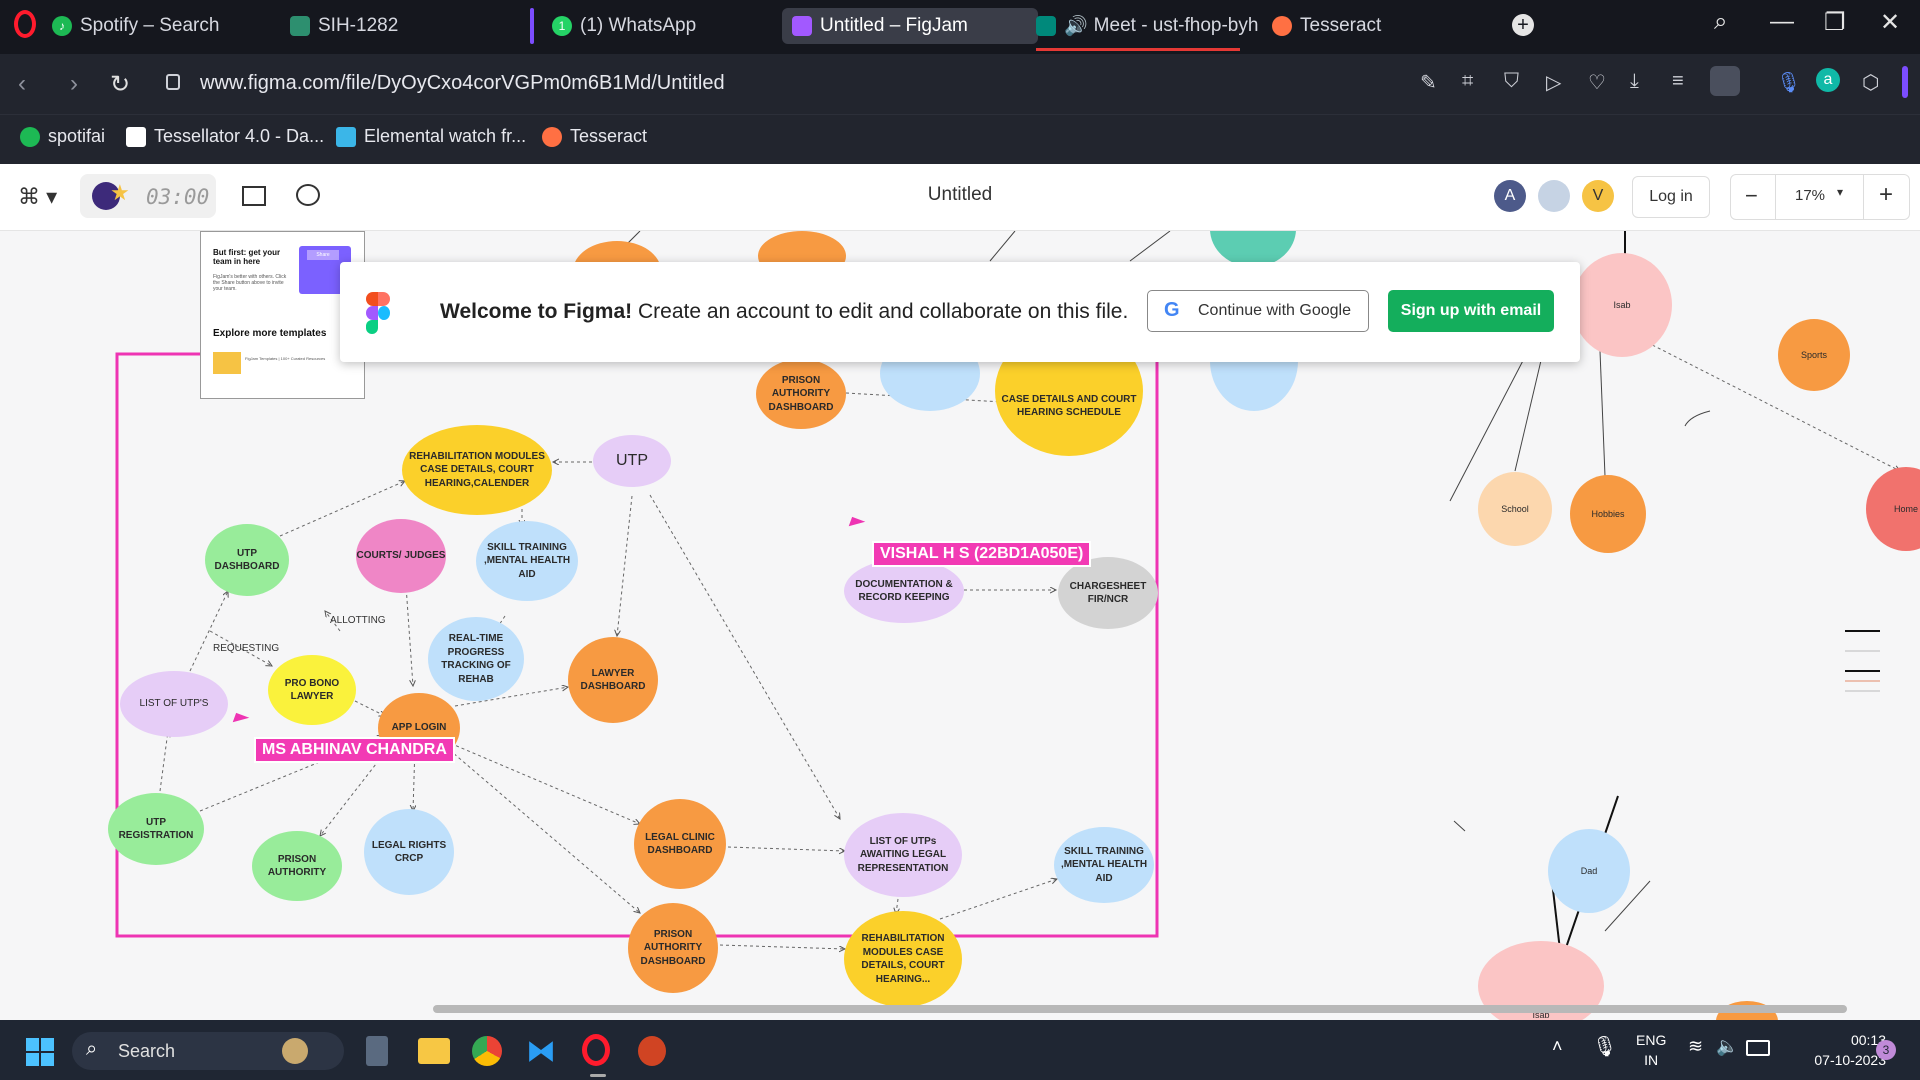 Image resolution: width=1920 pixels, height=1080 pixels. What do you see at coordinates (1886, 195) in the screenshot?
I see `zoom-in-button: +` at bounding box center [1886, 195].